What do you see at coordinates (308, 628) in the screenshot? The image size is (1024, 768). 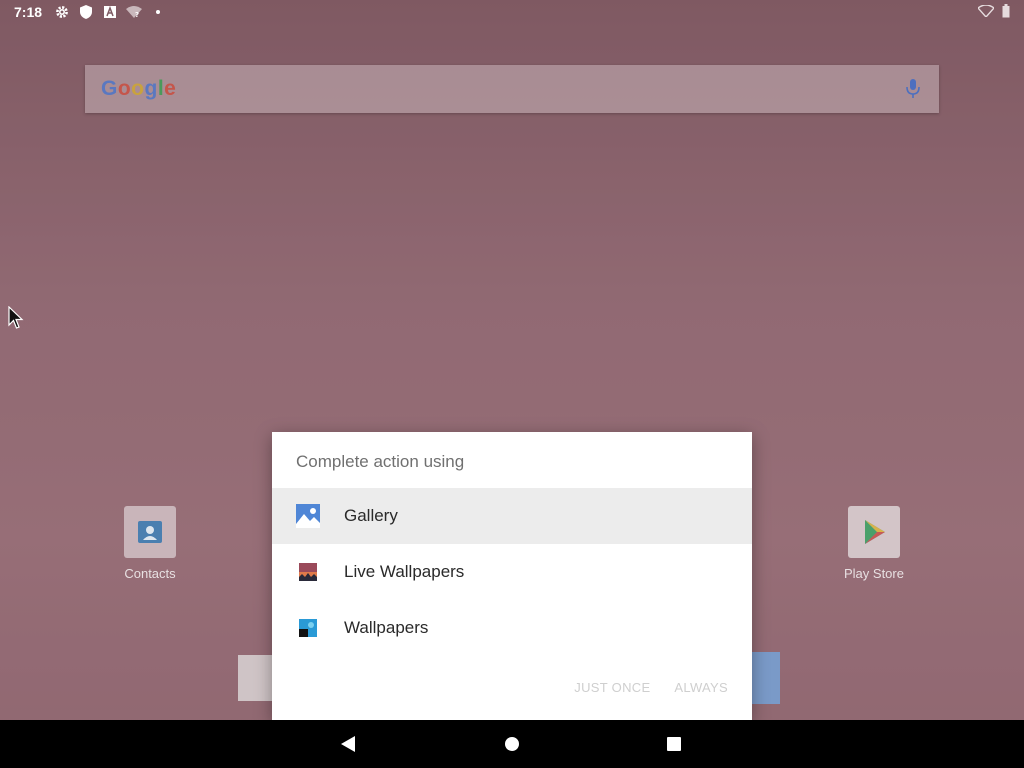 I see `wallpapers-icon` at bounding box center [308, 628].